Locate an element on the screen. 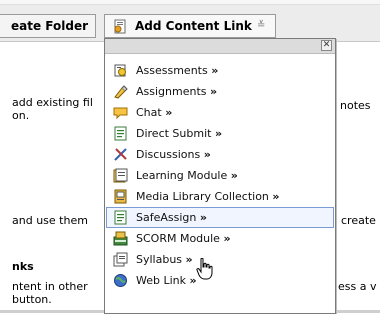 The width and height of the screenshot is (380, 314). add-content-link-button: Add Content Link ≚ is located at coordinates (190, 26).